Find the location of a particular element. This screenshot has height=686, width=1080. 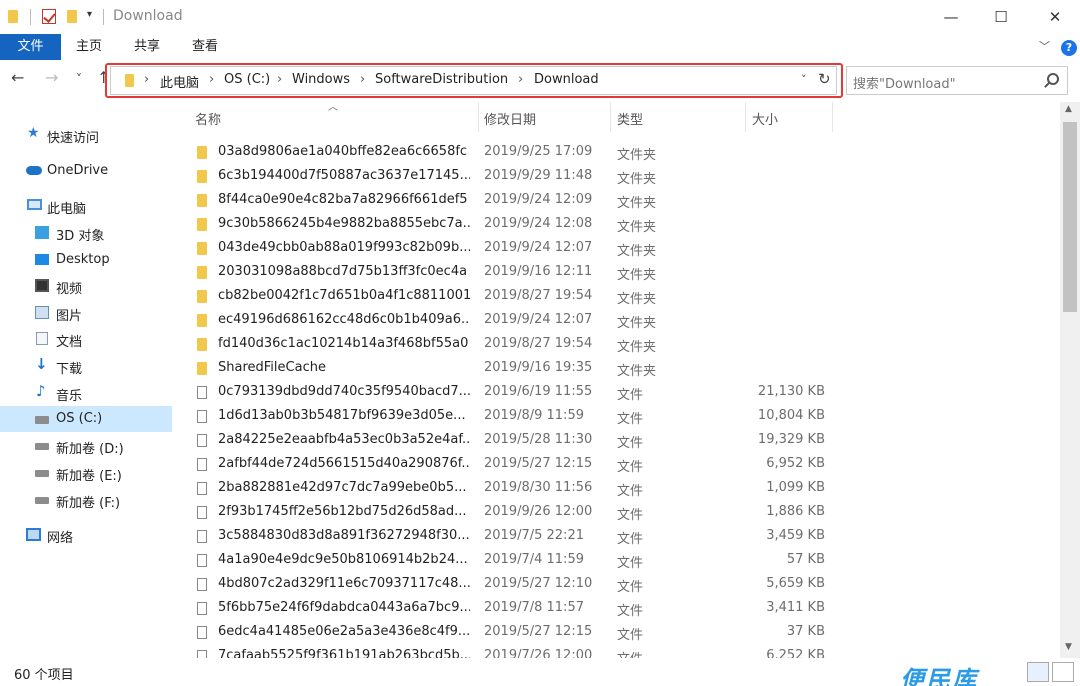

documents-icon is located at coordinates (42, 338).